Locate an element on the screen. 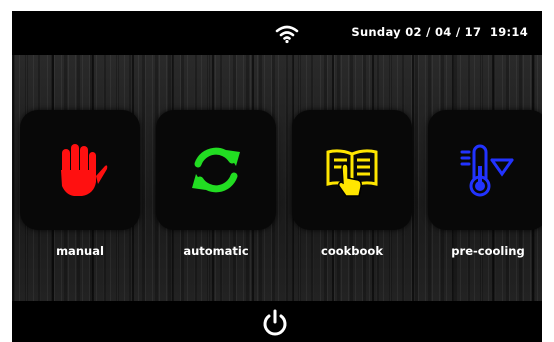  cookbook-mode-button is located at coordinates (352, 170).